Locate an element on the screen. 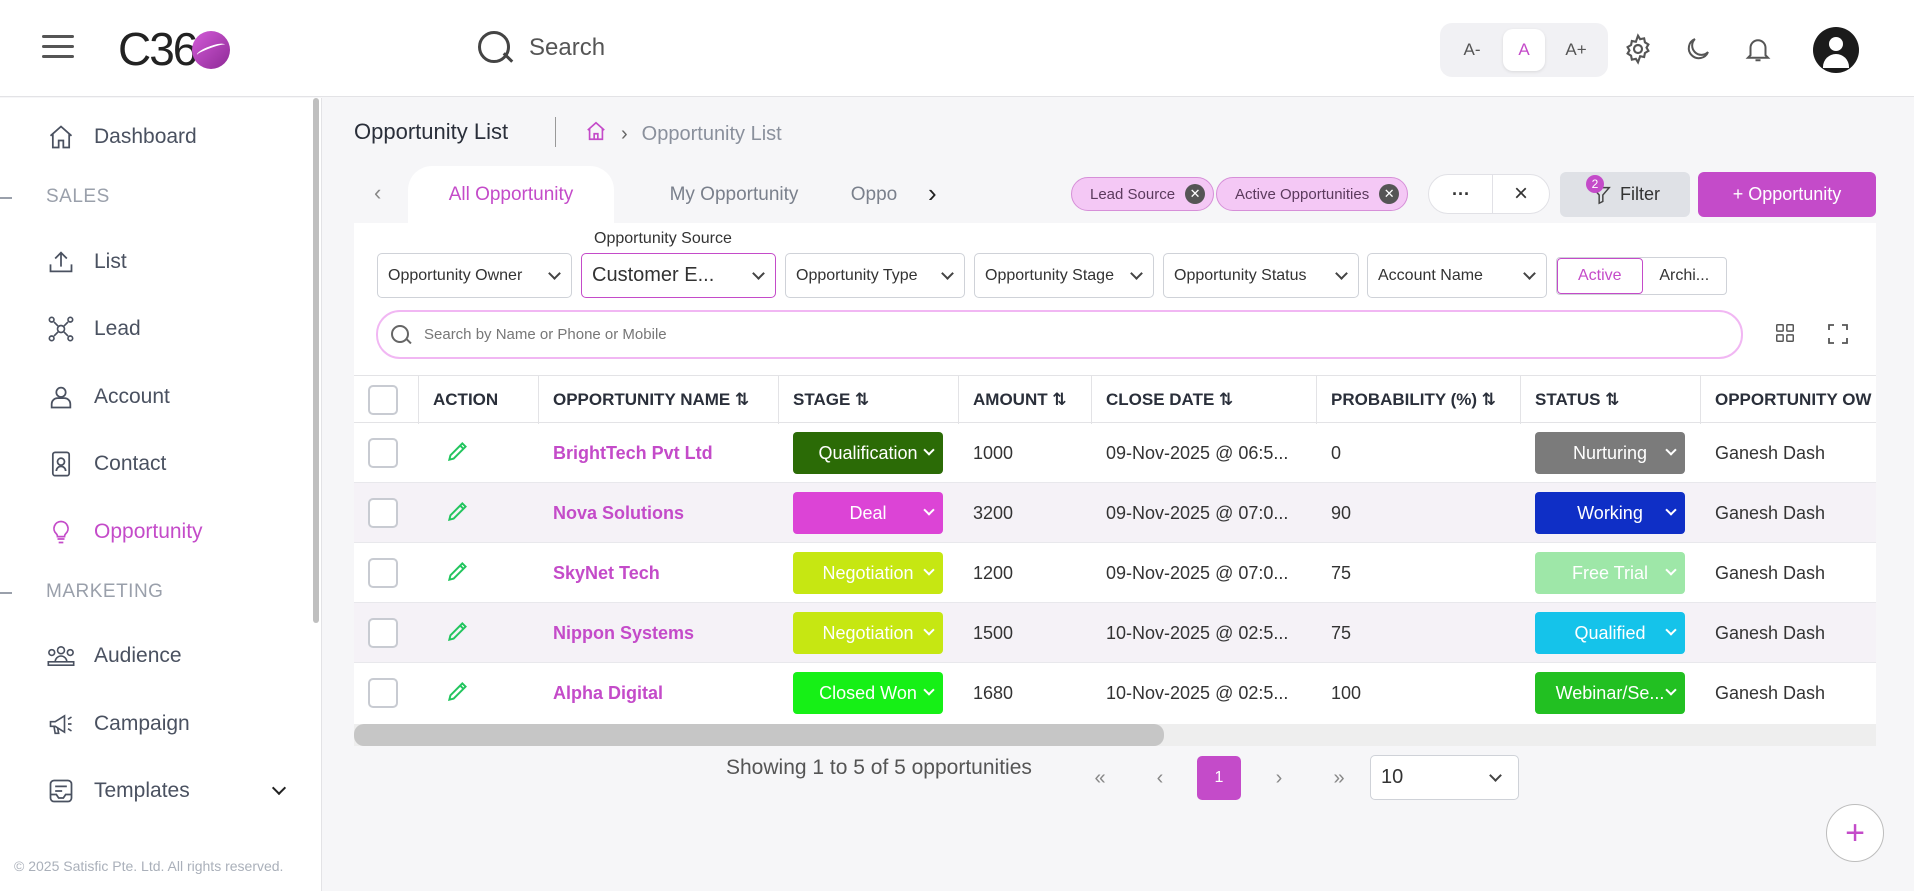 The width and height of the screenshot is (1914, 891). opportunity-name-cell: Nova Solutions is located at coordinates (659, 513).